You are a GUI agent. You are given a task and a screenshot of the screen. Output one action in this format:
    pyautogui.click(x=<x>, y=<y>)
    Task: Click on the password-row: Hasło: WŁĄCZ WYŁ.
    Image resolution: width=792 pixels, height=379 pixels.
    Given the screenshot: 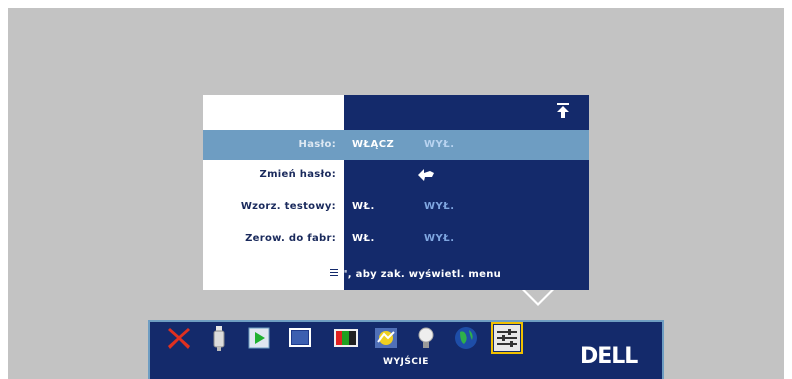 What is the action you would take?
    pyautogui.click(x=396, y=145)
    